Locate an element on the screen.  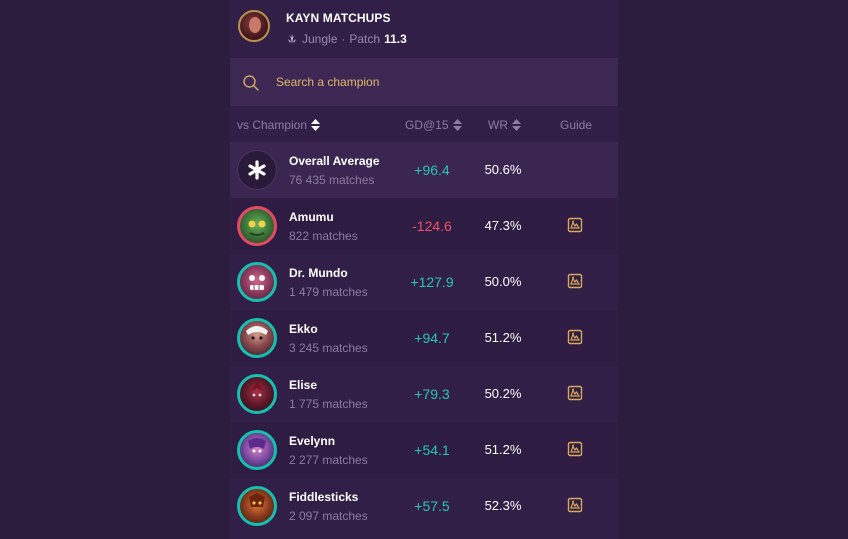
match-count: 822 matches is located at coordinates (323, 236).